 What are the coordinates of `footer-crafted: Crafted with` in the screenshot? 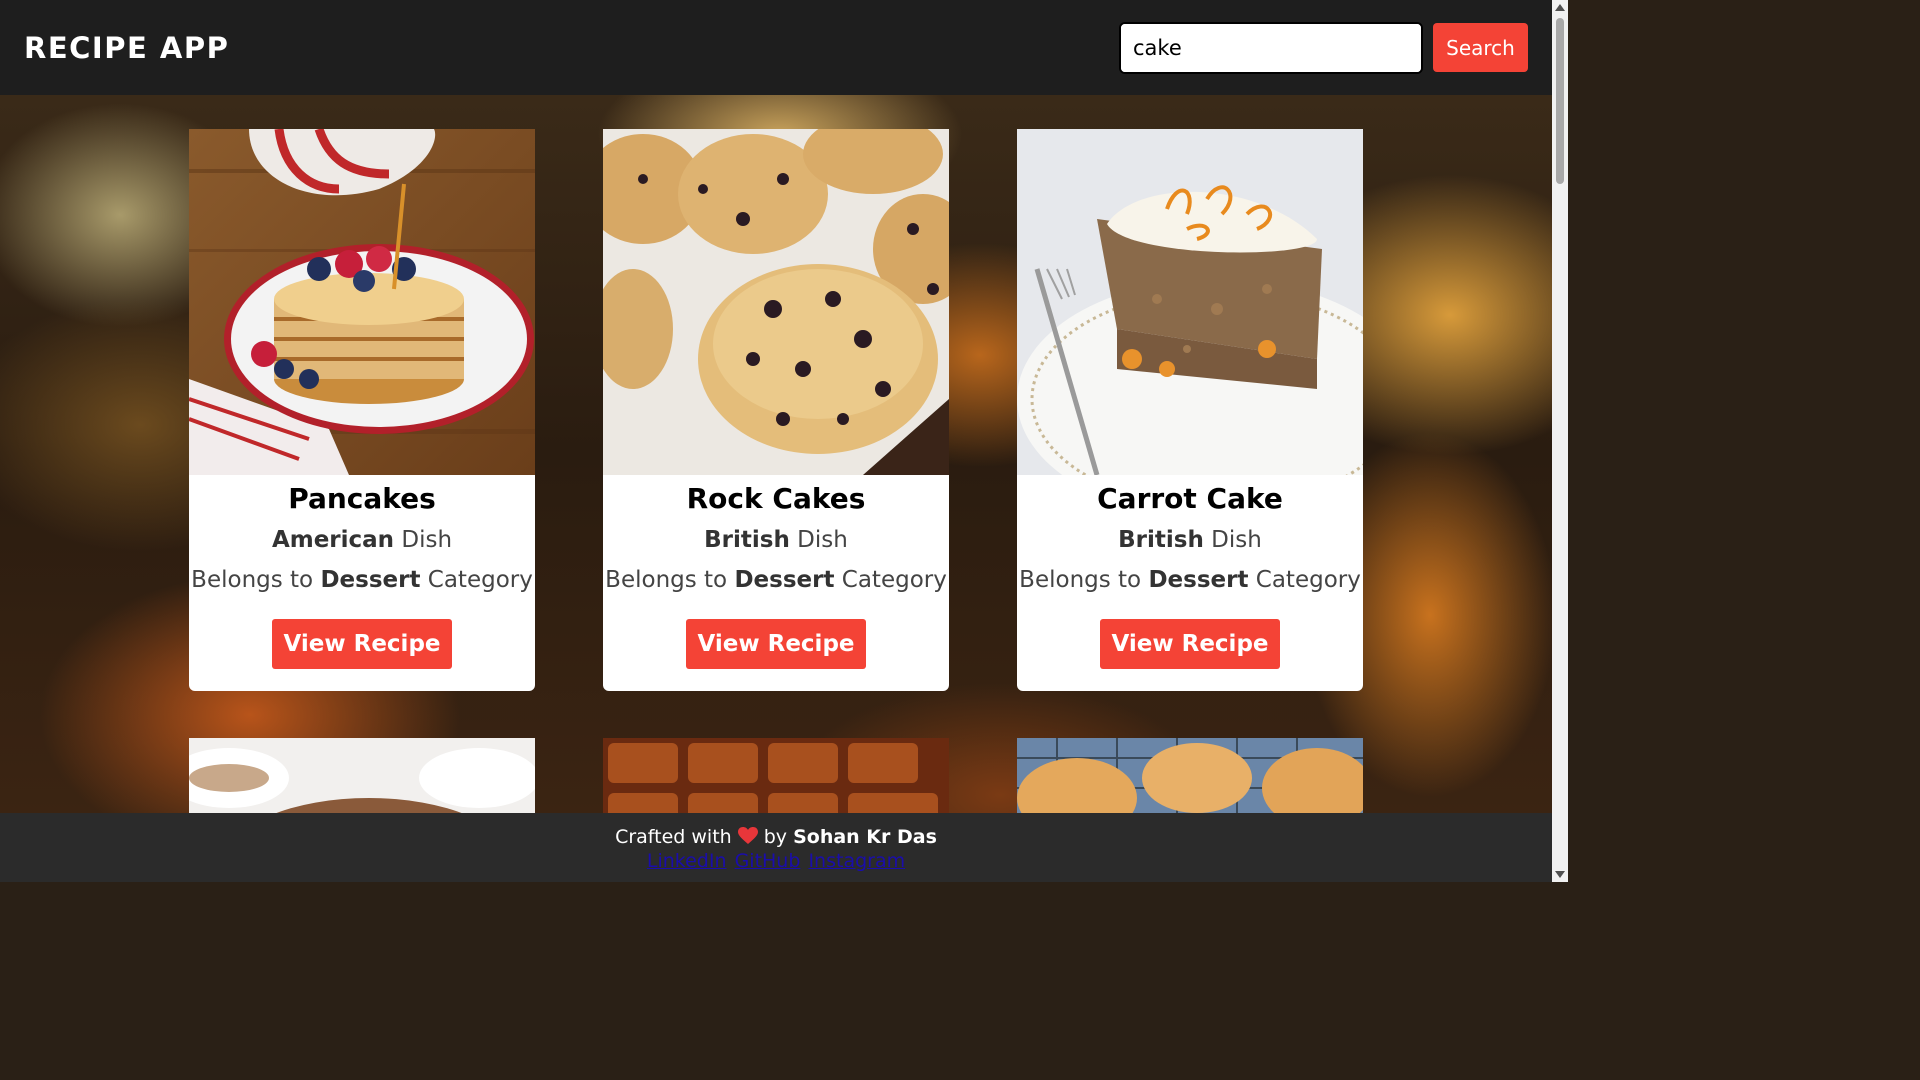 It's located at (673, 837).